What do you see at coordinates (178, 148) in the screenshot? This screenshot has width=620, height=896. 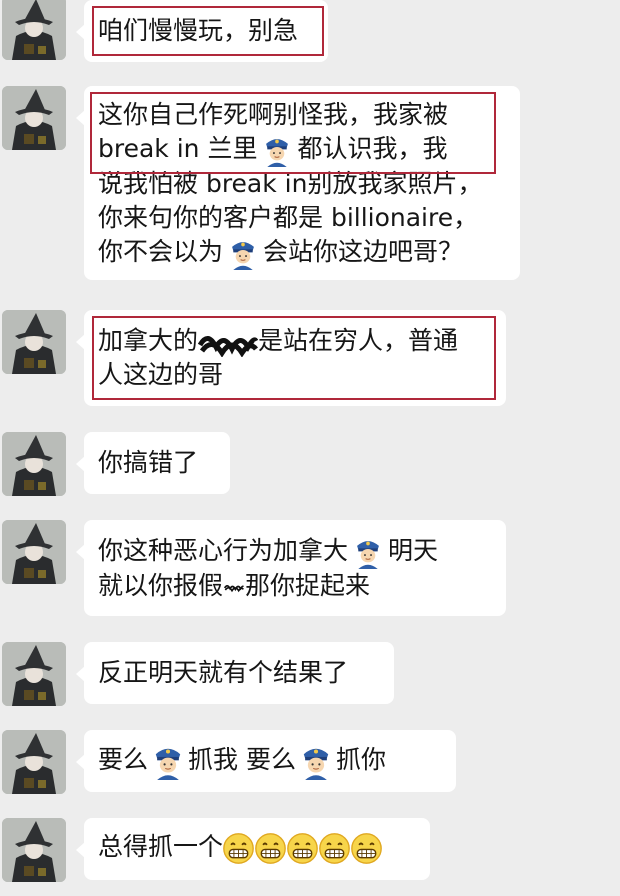 I see `message-text: break in 兰里` at bounding box center [178, 148].